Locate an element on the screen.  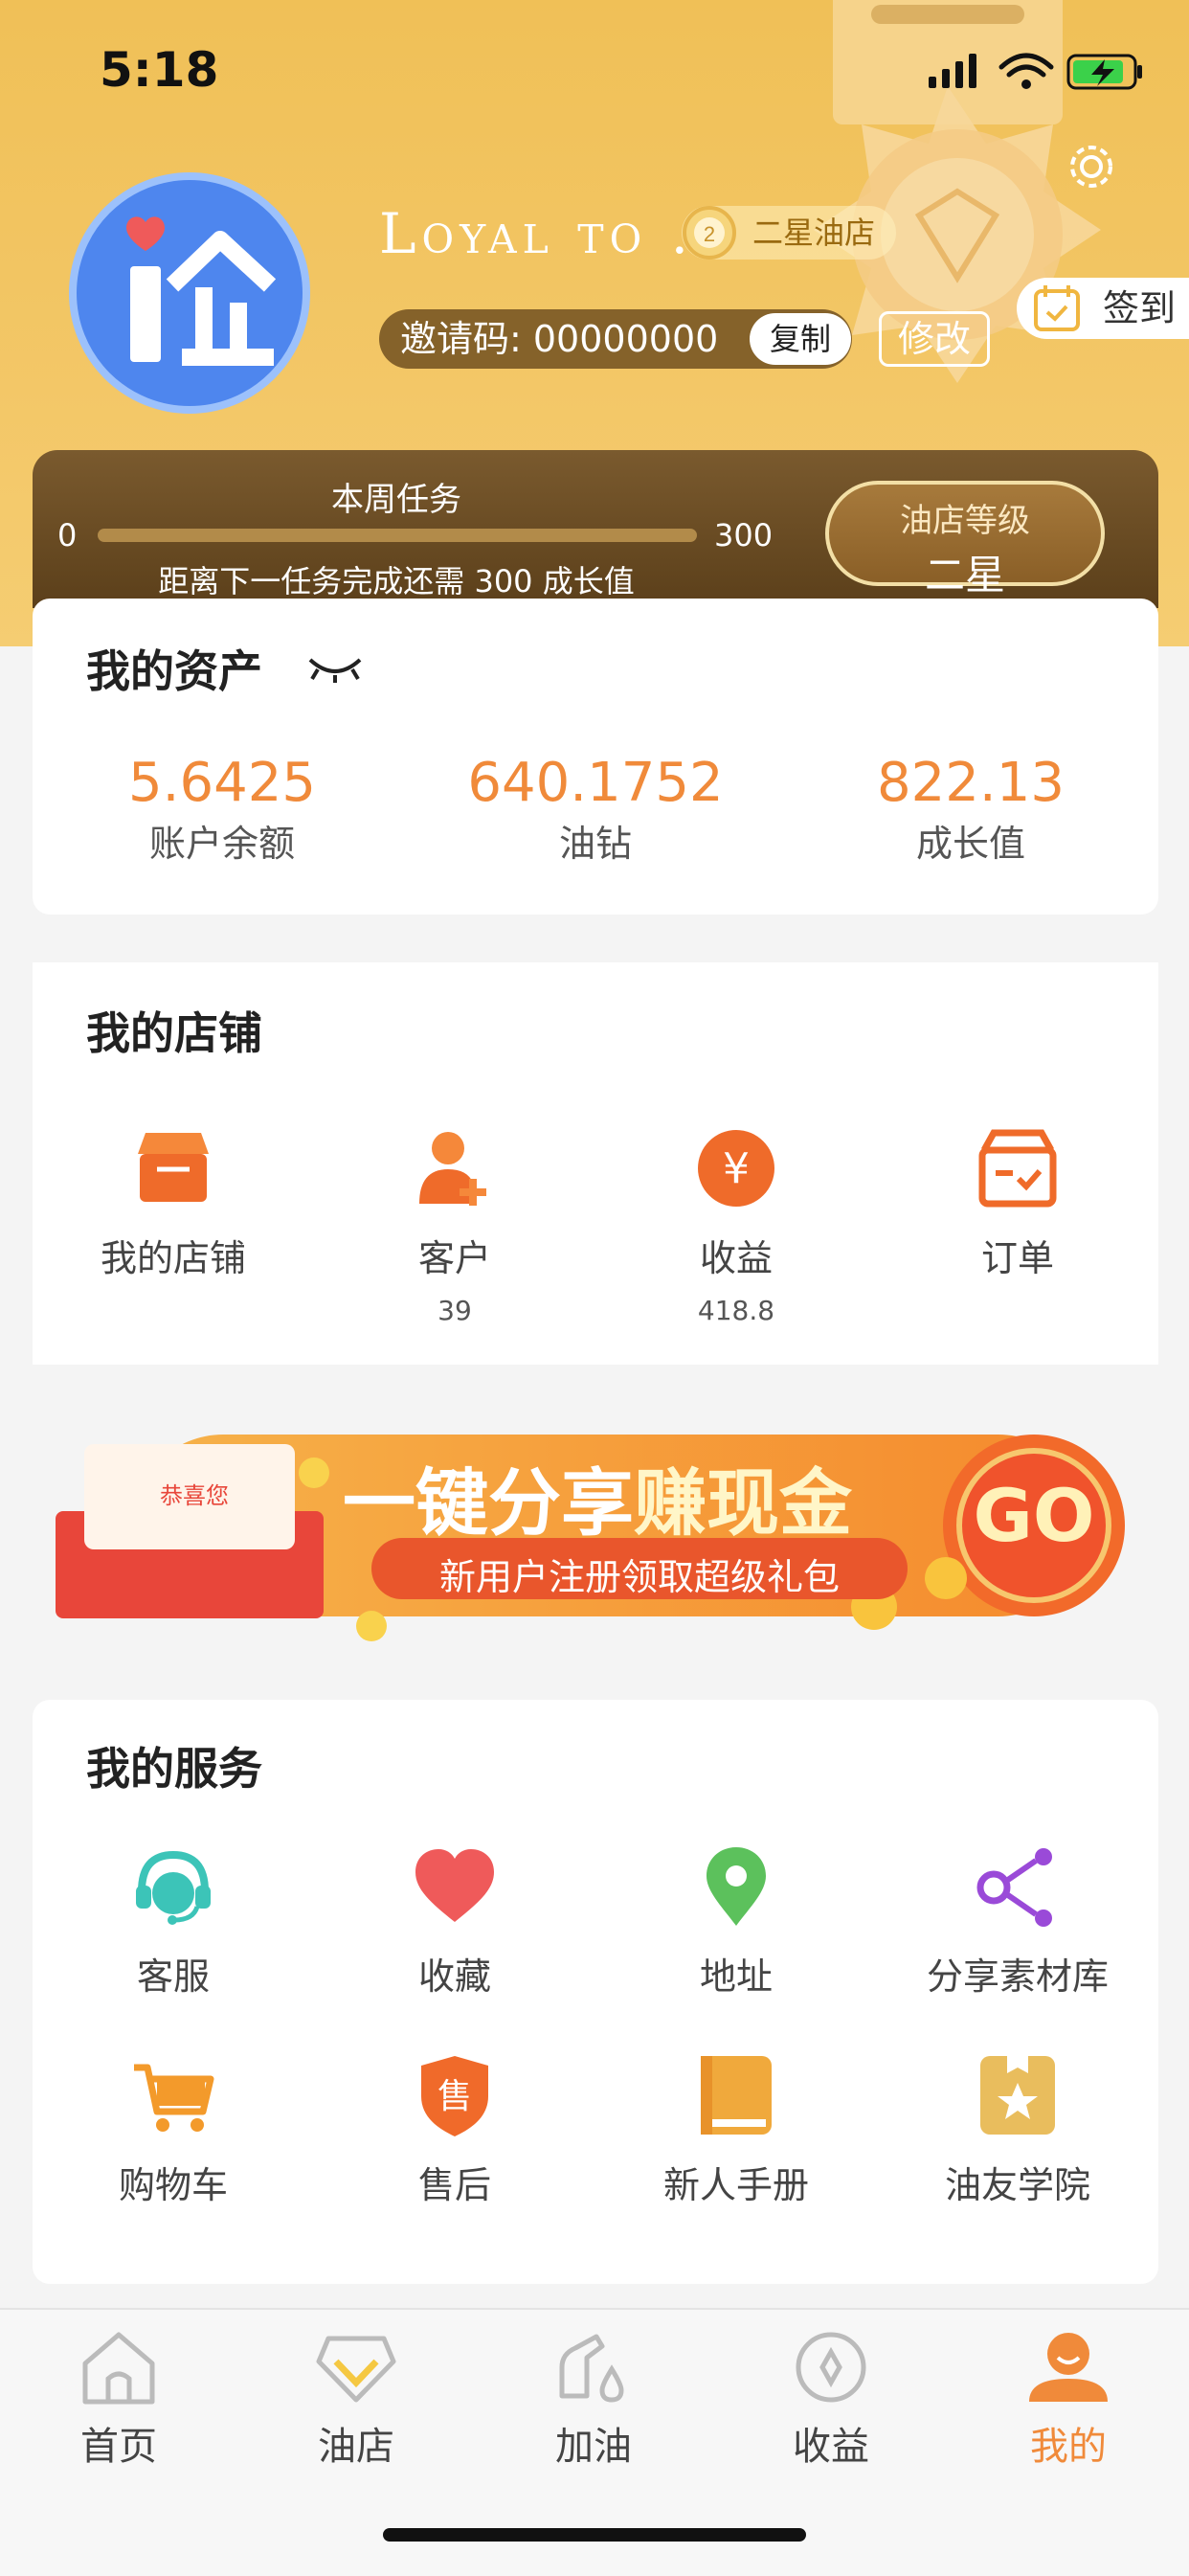
asset-diamond: 640.1752 油钻 is located at coordinates (595, 809).